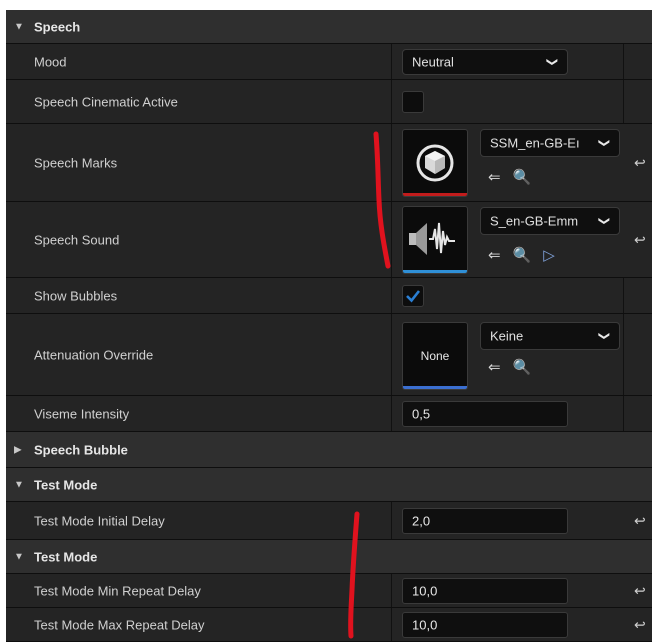 The height and width of the screenshot is (642, 652). I want to click on property-label: Attenuation Override, so click(94, 354).